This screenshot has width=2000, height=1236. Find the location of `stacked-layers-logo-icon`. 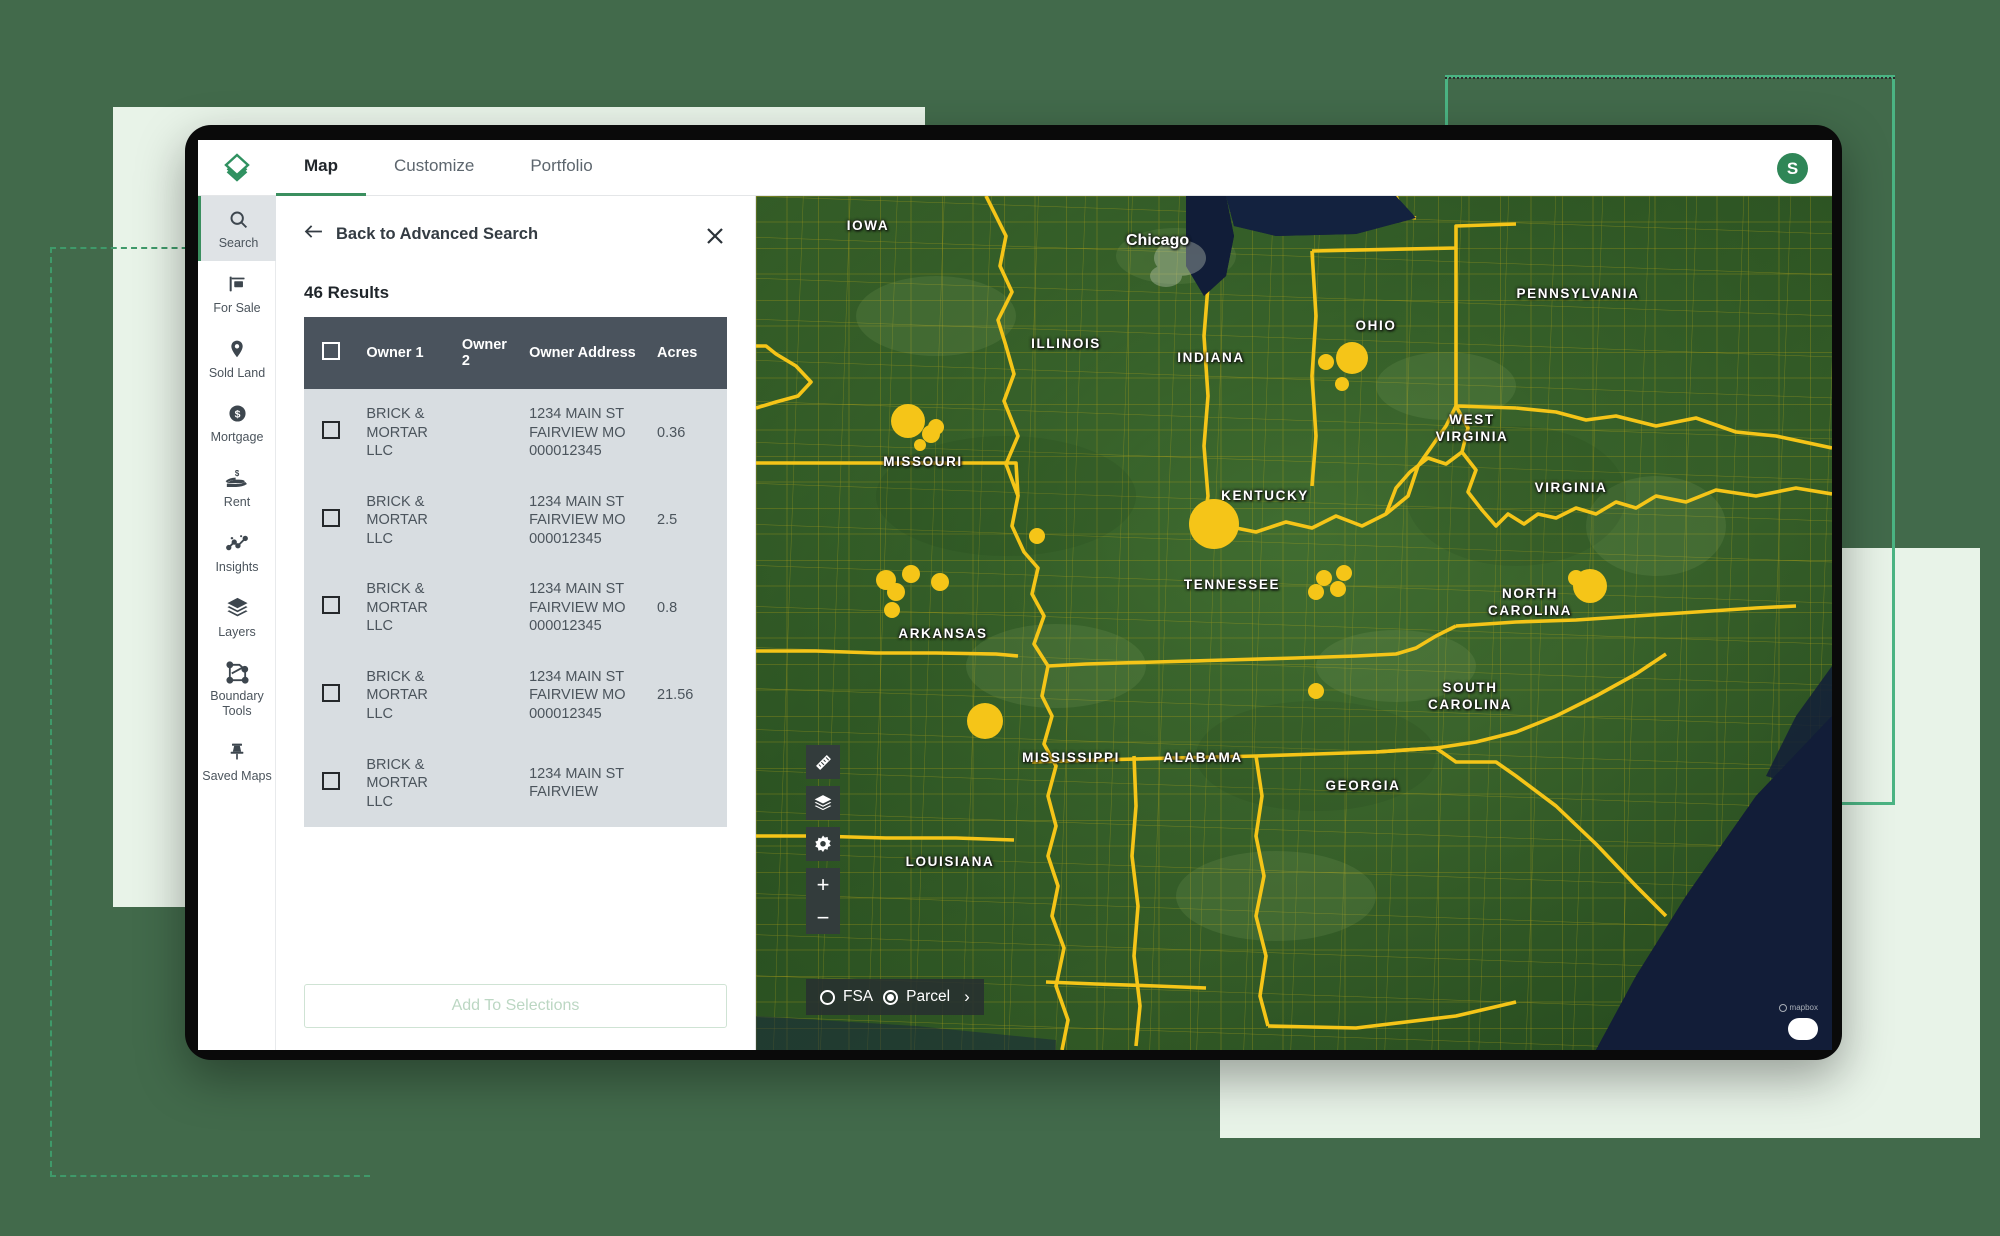

stacked-layers-logo-icon is located at coordinates (237, 168).